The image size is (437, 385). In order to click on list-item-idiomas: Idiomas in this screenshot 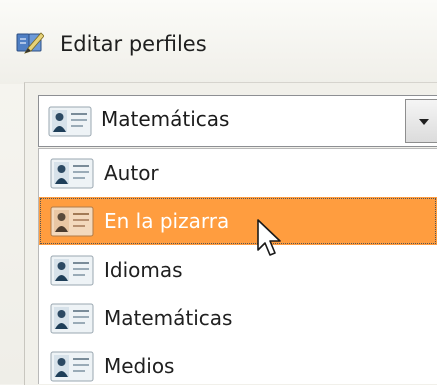, I will do `click(238, 270)`.